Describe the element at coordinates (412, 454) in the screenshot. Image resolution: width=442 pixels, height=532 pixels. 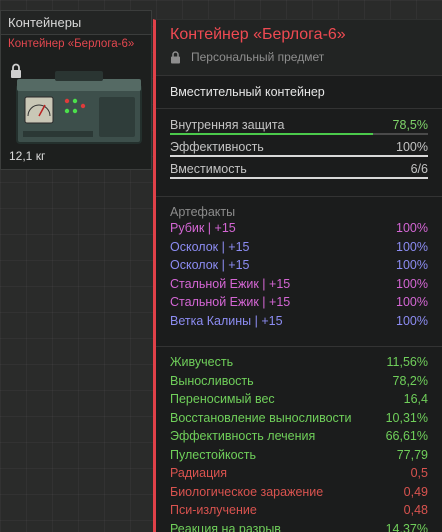
I see `effect-row-value: 77,79` at that location.